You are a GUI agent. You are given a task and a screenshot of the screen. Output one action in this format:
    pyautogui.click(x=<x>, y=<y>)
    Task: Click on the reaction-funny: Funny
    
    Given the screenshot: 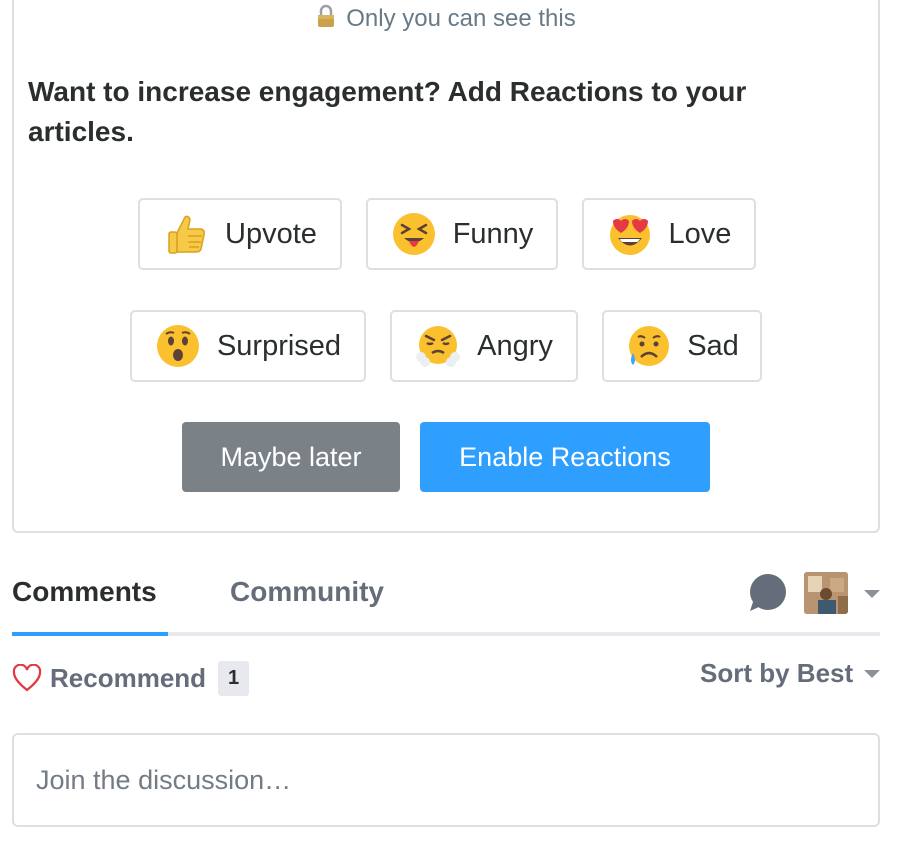 What is the action you would take?
    pyautogui.click(x=462, y=234)
    